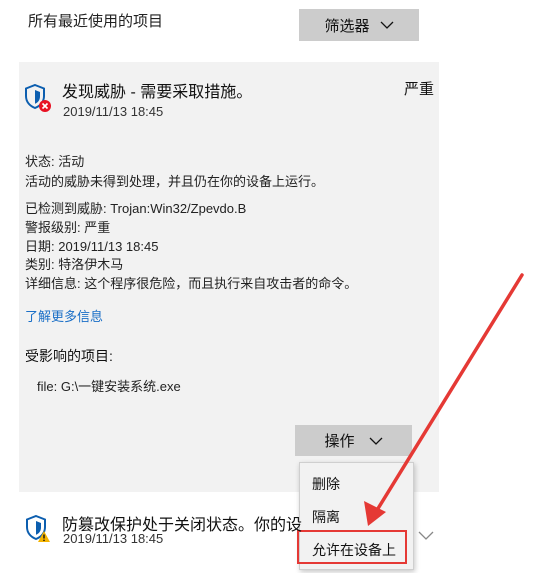 This screenshot has width=553, height=573. What do you see at coordinates (326, 517) in the screenshot?
I see `menu-item-quarantine: 隔离` at bounding box center [326, 517].